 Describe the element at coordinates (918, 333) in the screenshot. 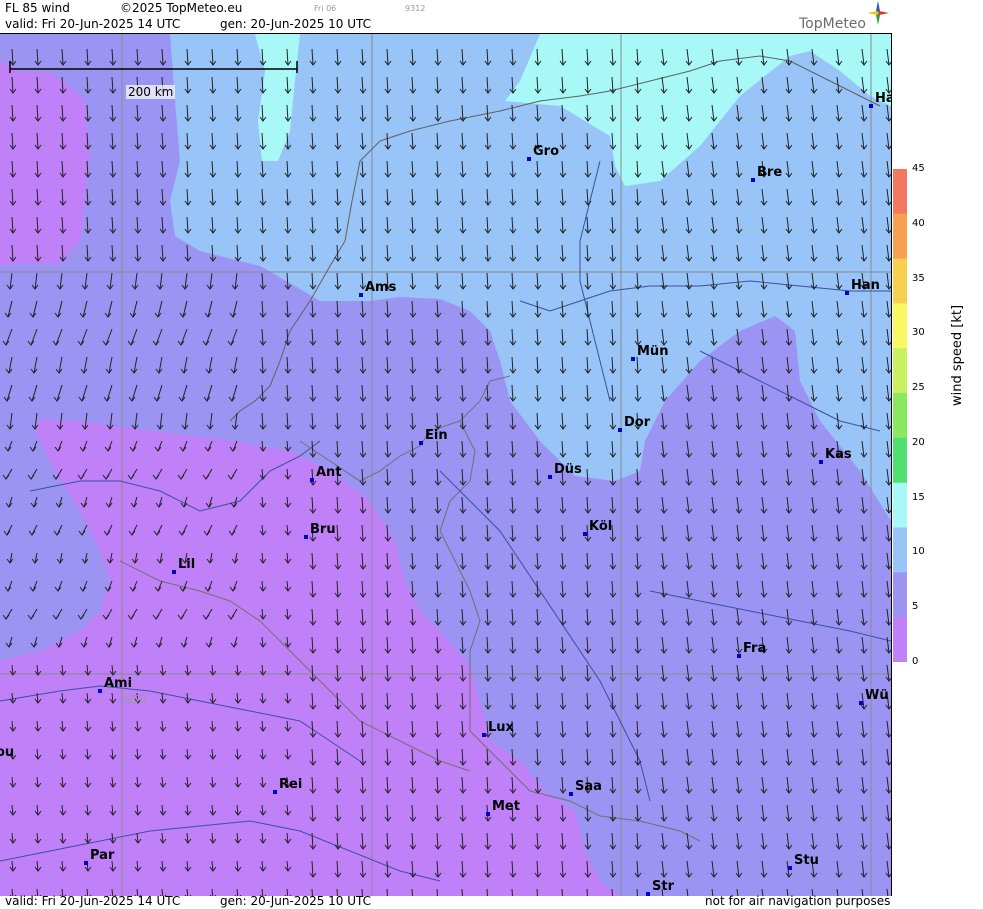

I see `colorbar-tick-label: 30` at that location.